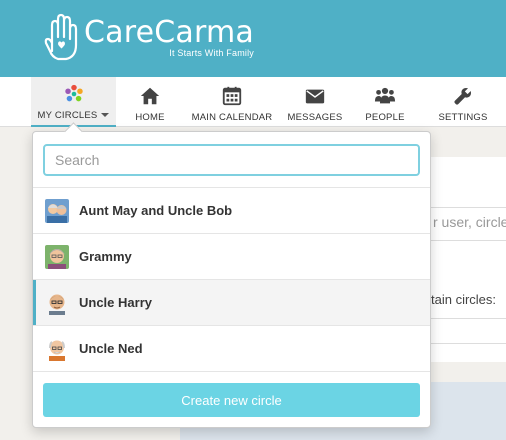  I want to click on nav-settings: SETTINGS, so click(463, 102).